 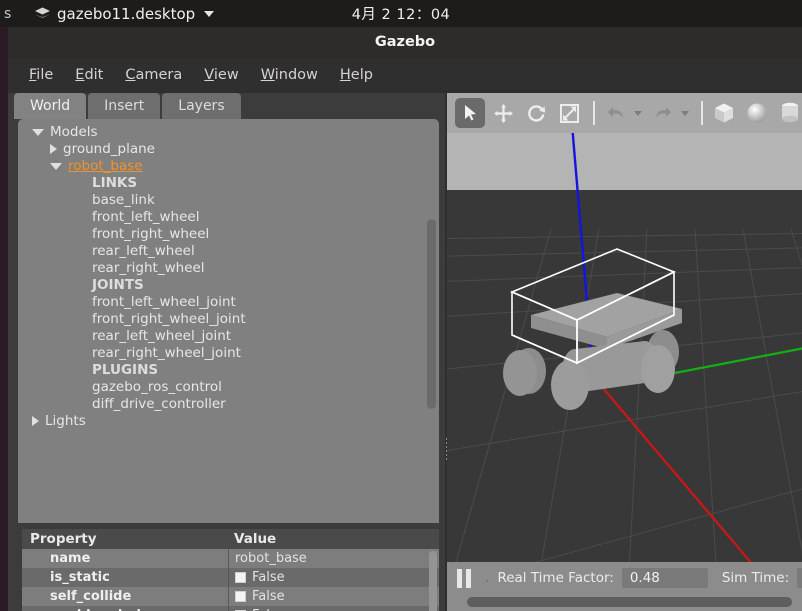 I want to click on tree-scrollbar, so click(x=431, y=314).